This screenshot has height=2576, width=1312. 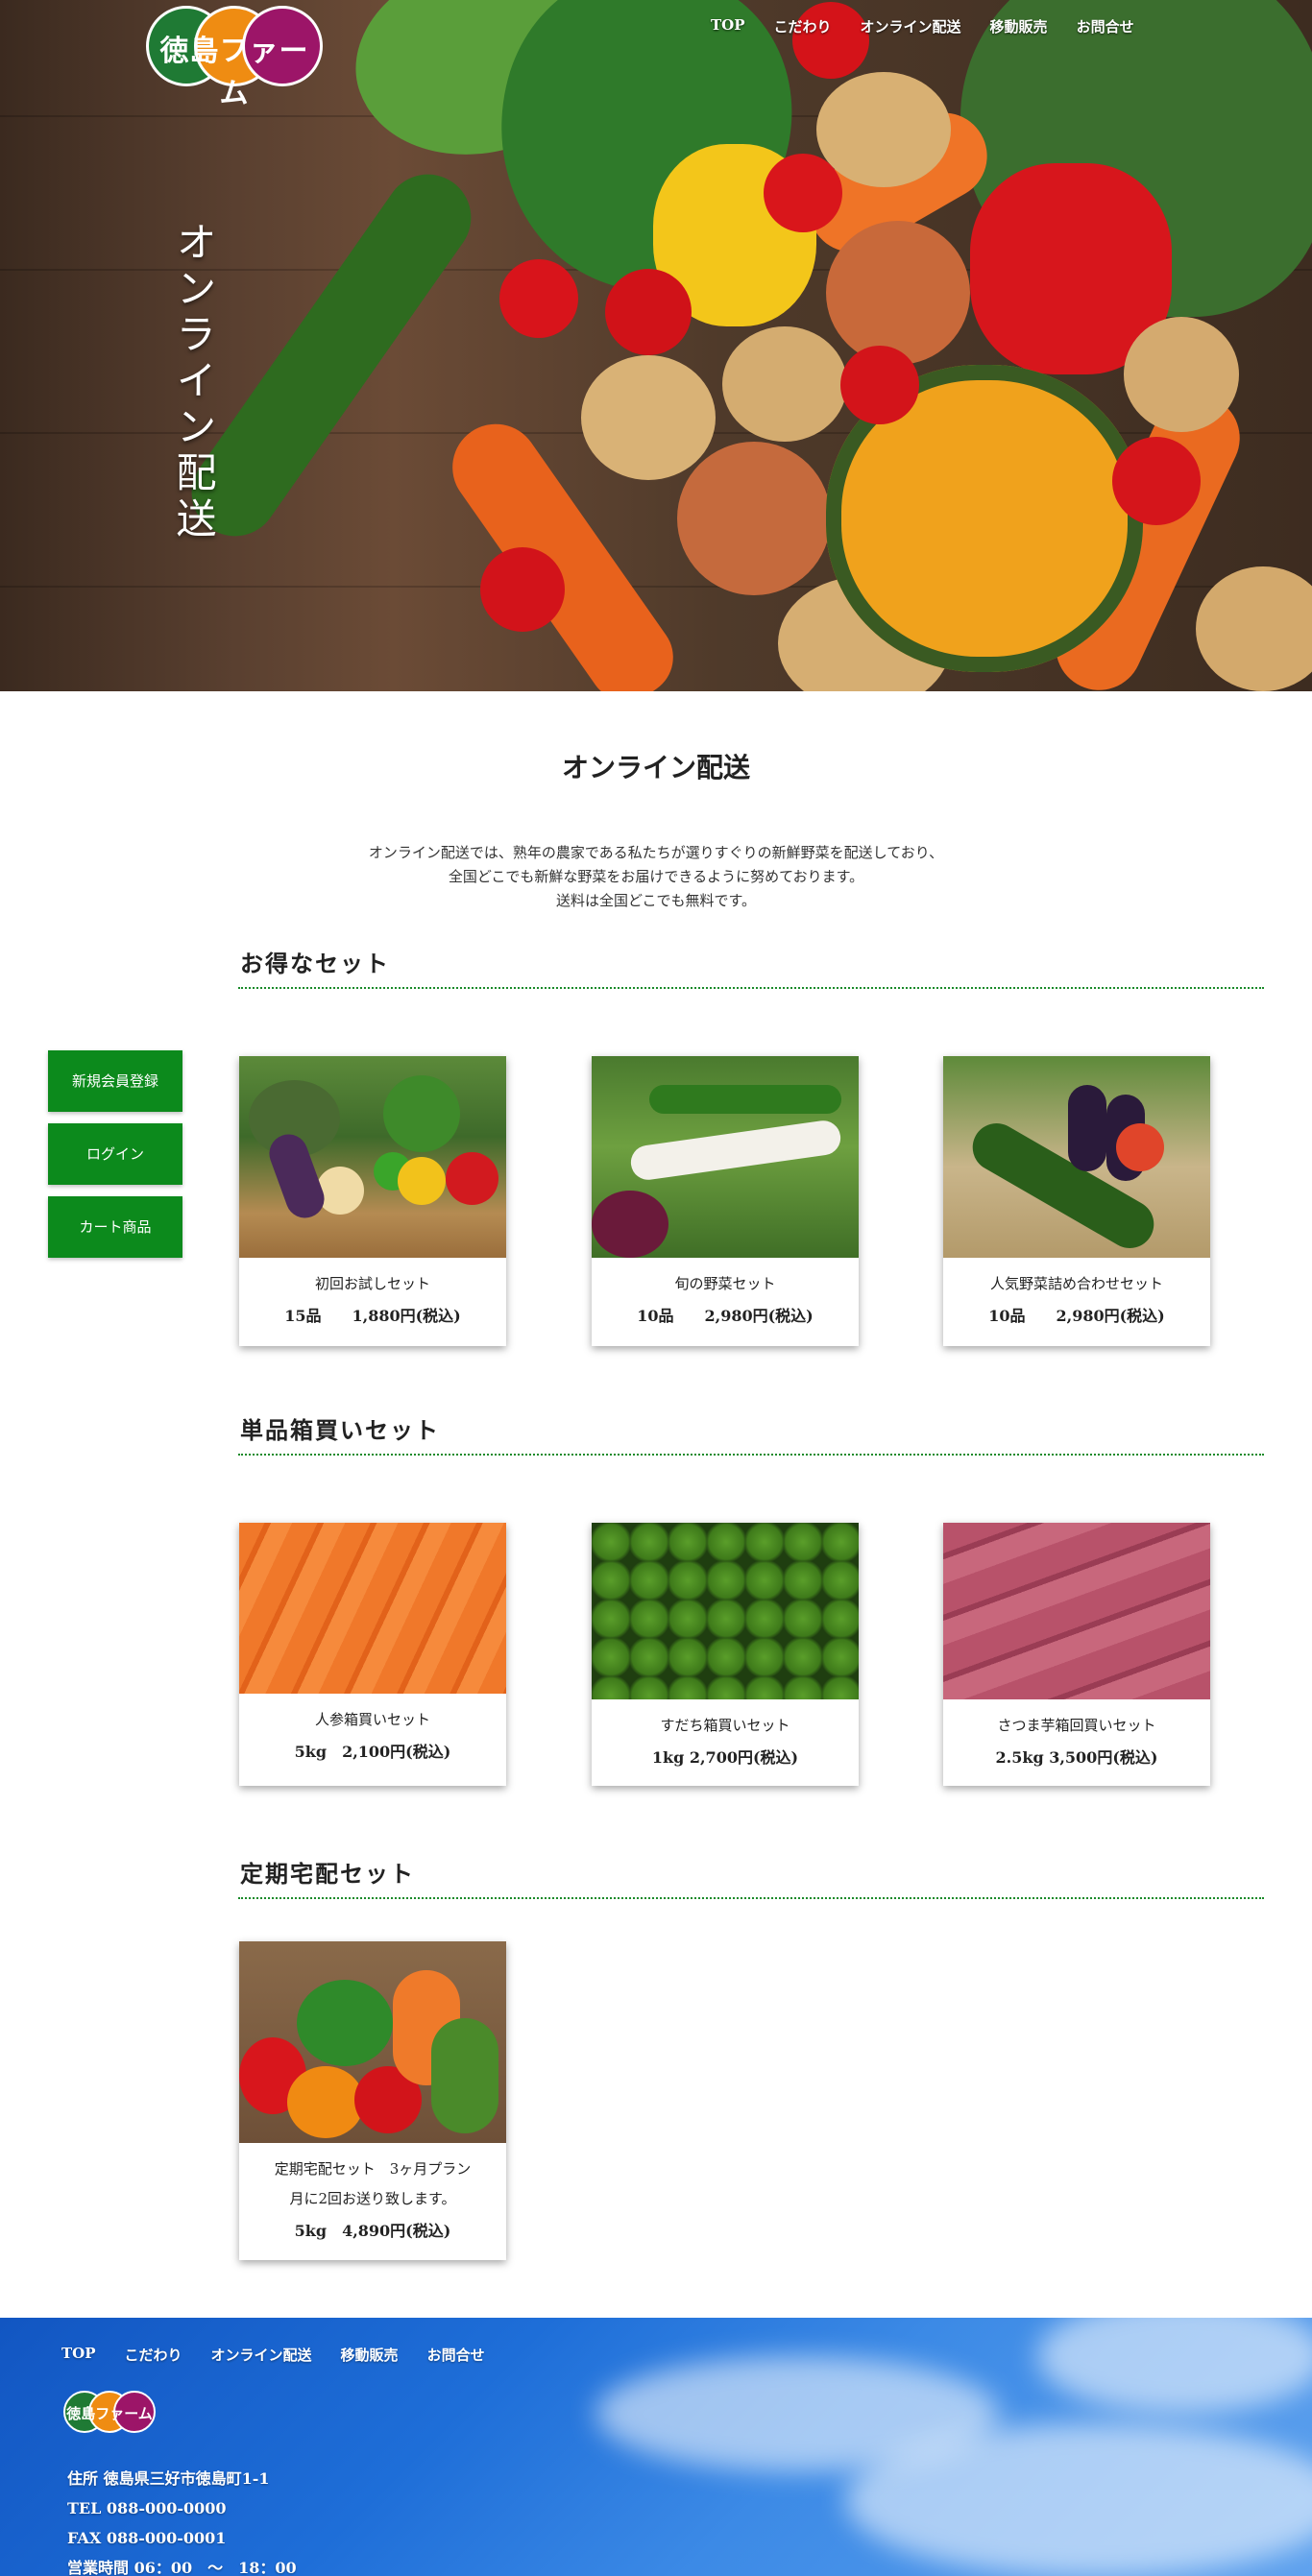 I want to click on footer-link-kodawari: こだわり, so click(x=154, y=2355).